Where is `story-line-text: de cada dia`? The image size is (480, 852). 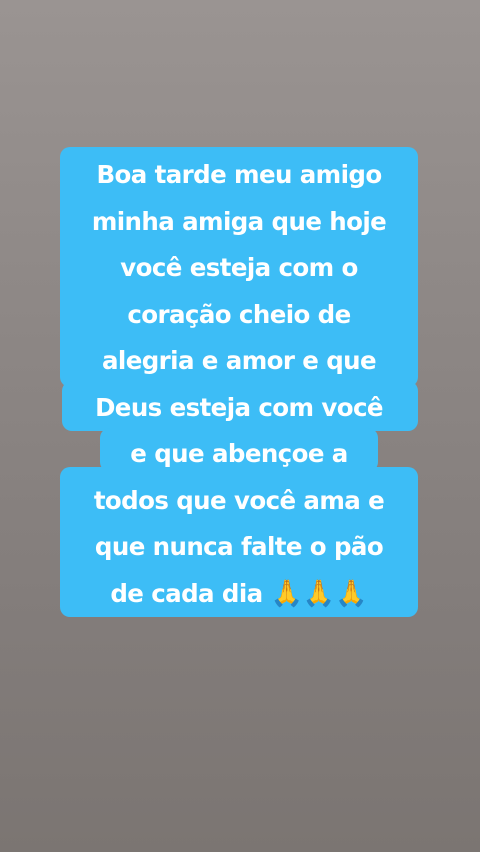 story-line-text: de cada dia is located at coordinates (186, 593).